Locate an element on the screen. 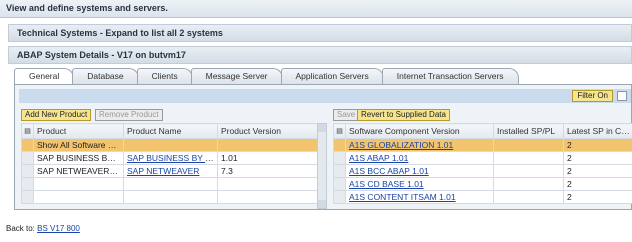 The height and width of the screenshot is (242, 632). component-text: A1S CD BASE 1.01 is located at coordinates (386, 184).